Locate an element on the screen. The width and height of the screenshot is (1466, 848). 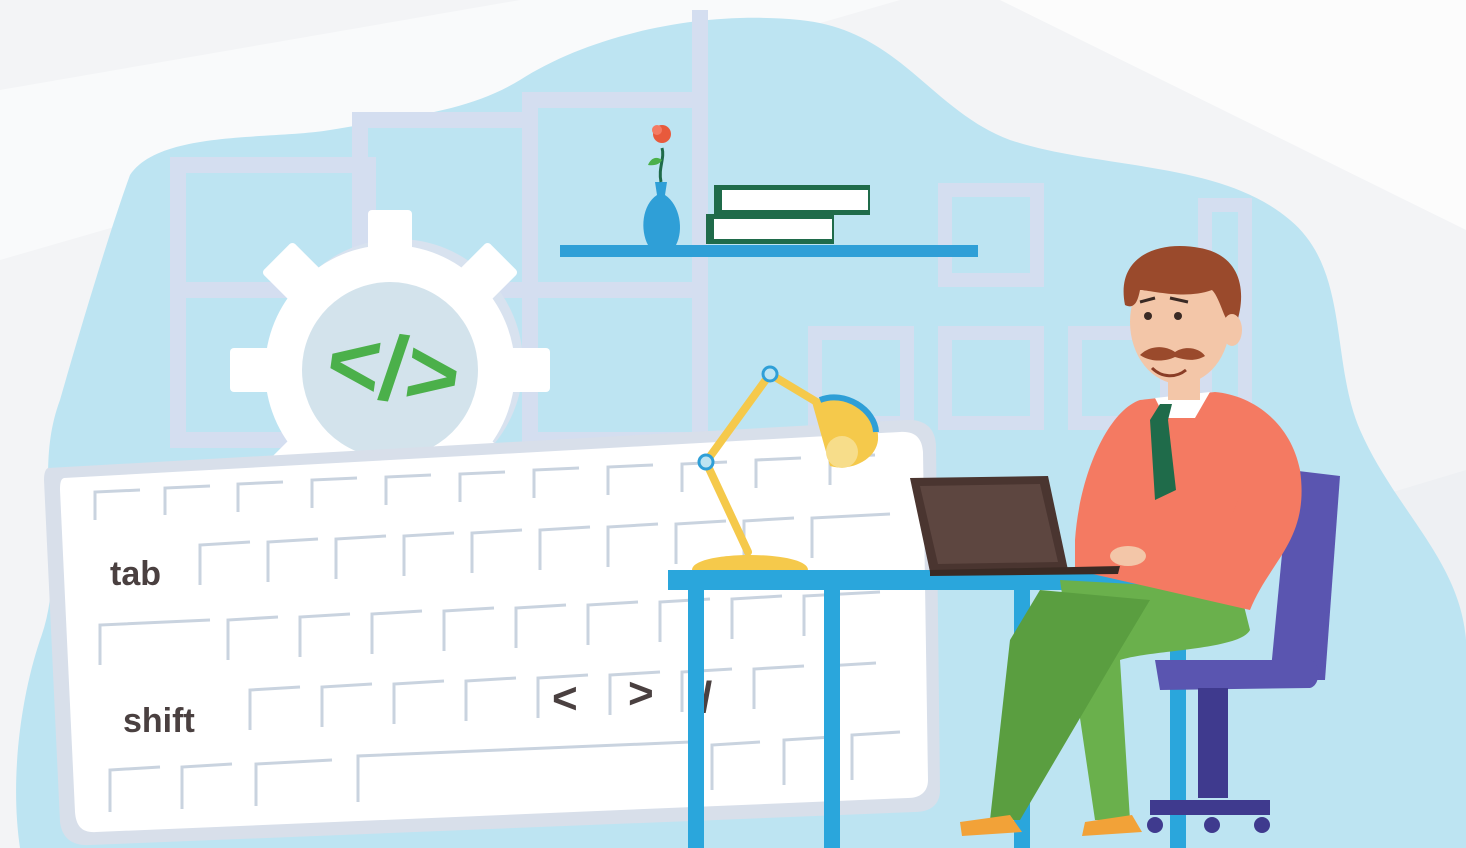
code-icon: </> is located at coordinates (394, 369).